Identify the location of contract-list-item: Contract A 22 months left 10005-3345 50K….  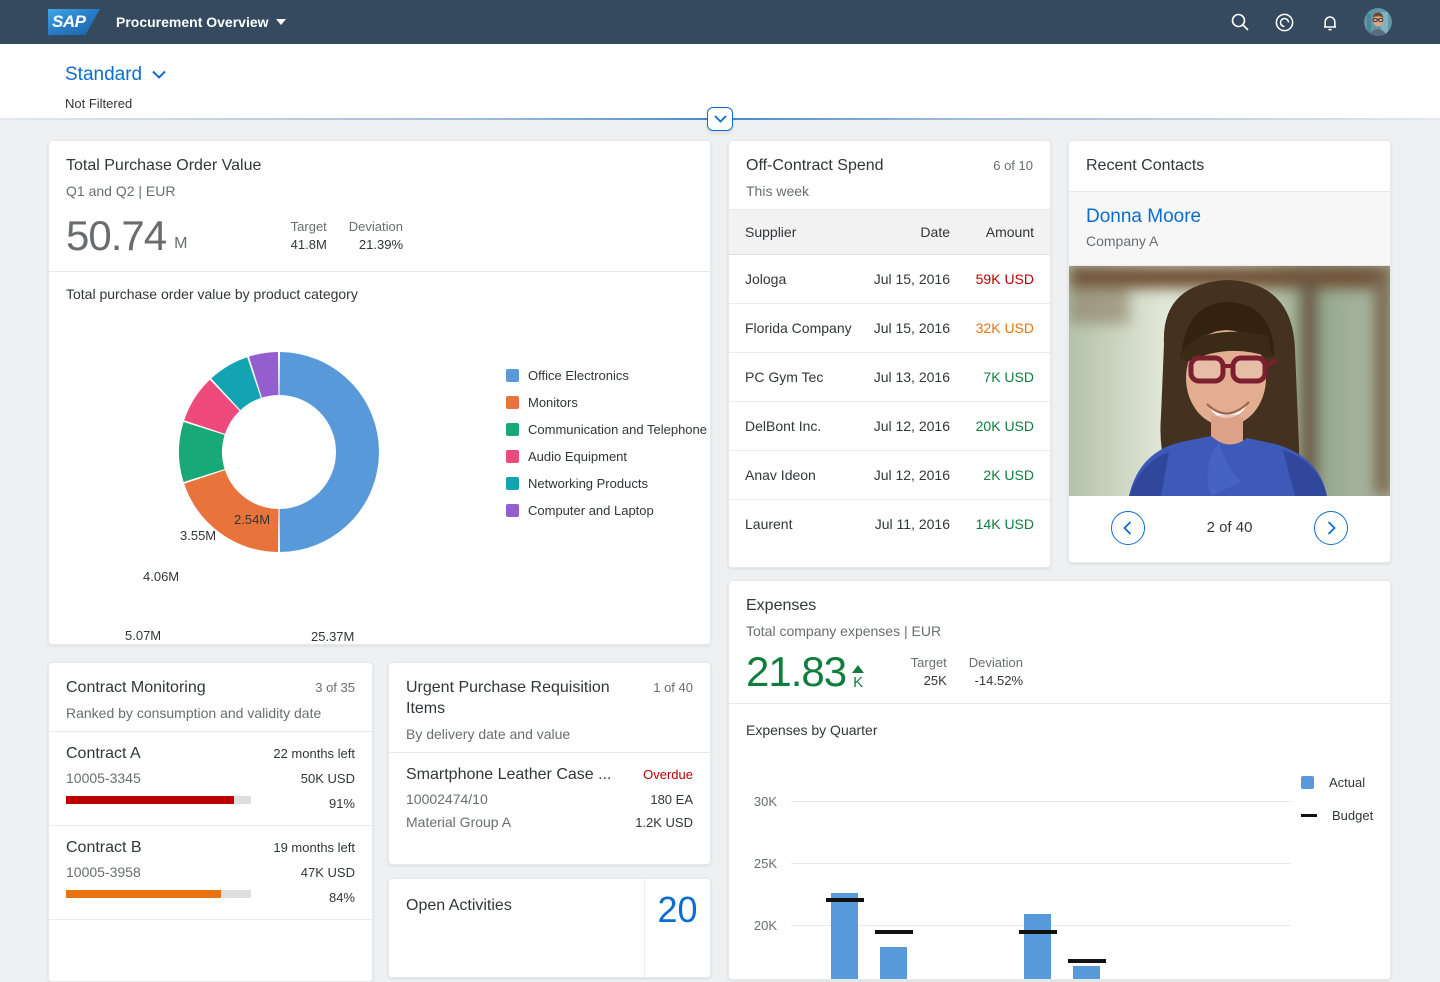
(210, 779).